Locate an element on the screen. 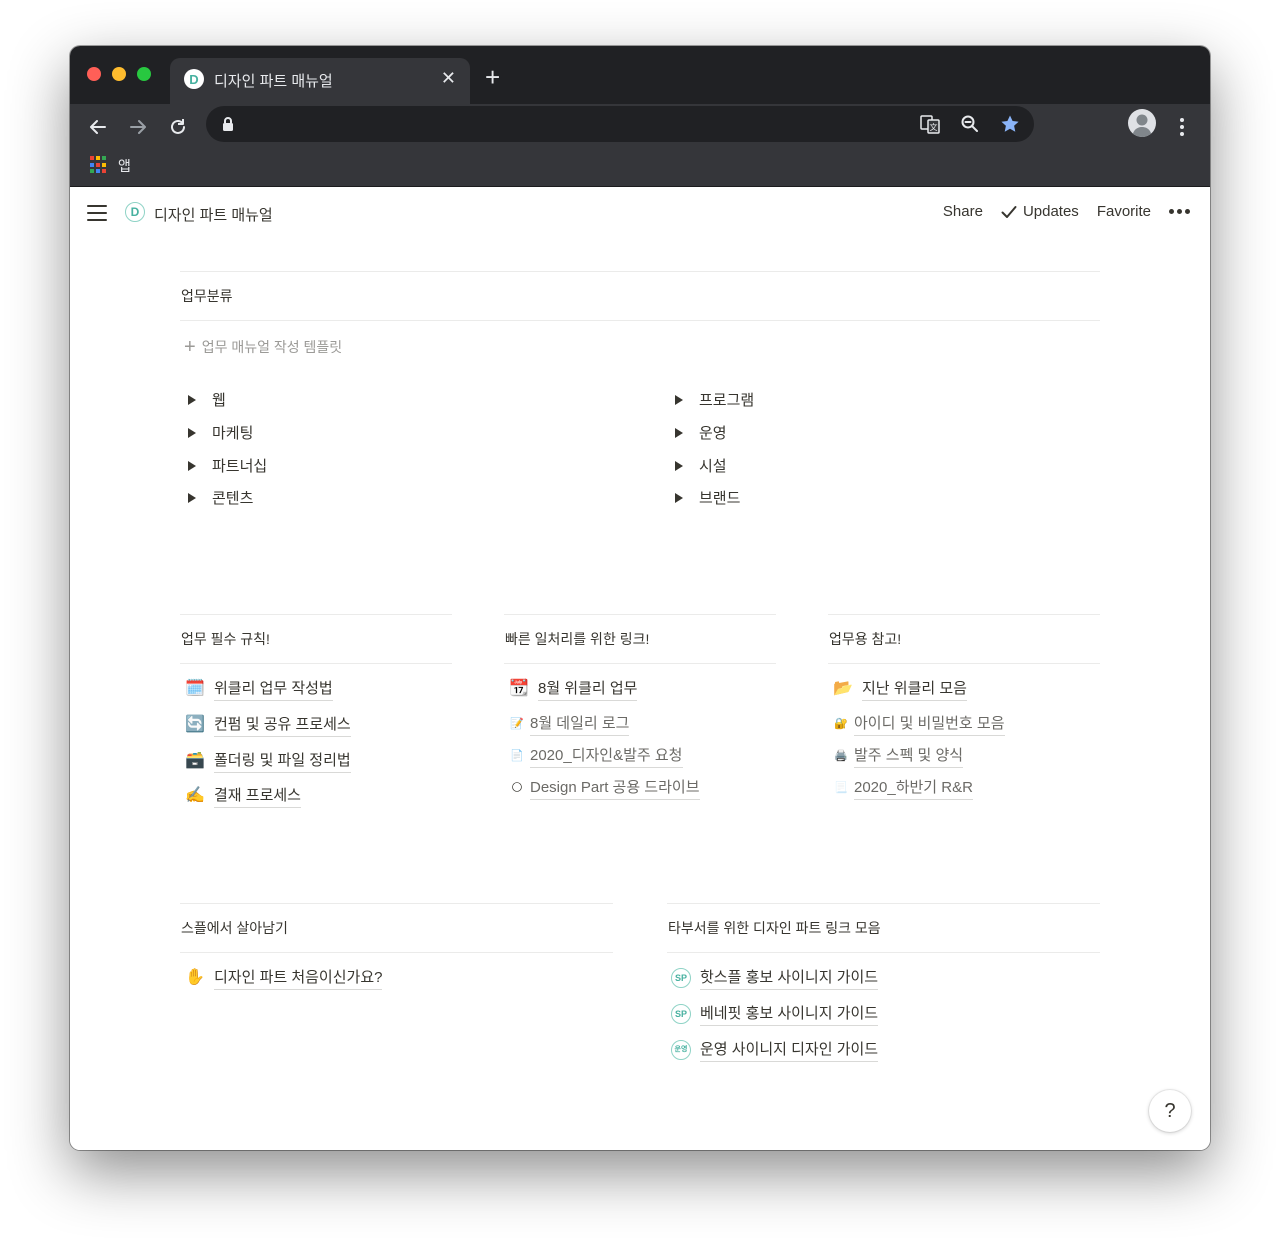 Image resolution: width=1280 pixels, height=1243 pixels. help-button: ? is located at coordinates (1170, 1111).